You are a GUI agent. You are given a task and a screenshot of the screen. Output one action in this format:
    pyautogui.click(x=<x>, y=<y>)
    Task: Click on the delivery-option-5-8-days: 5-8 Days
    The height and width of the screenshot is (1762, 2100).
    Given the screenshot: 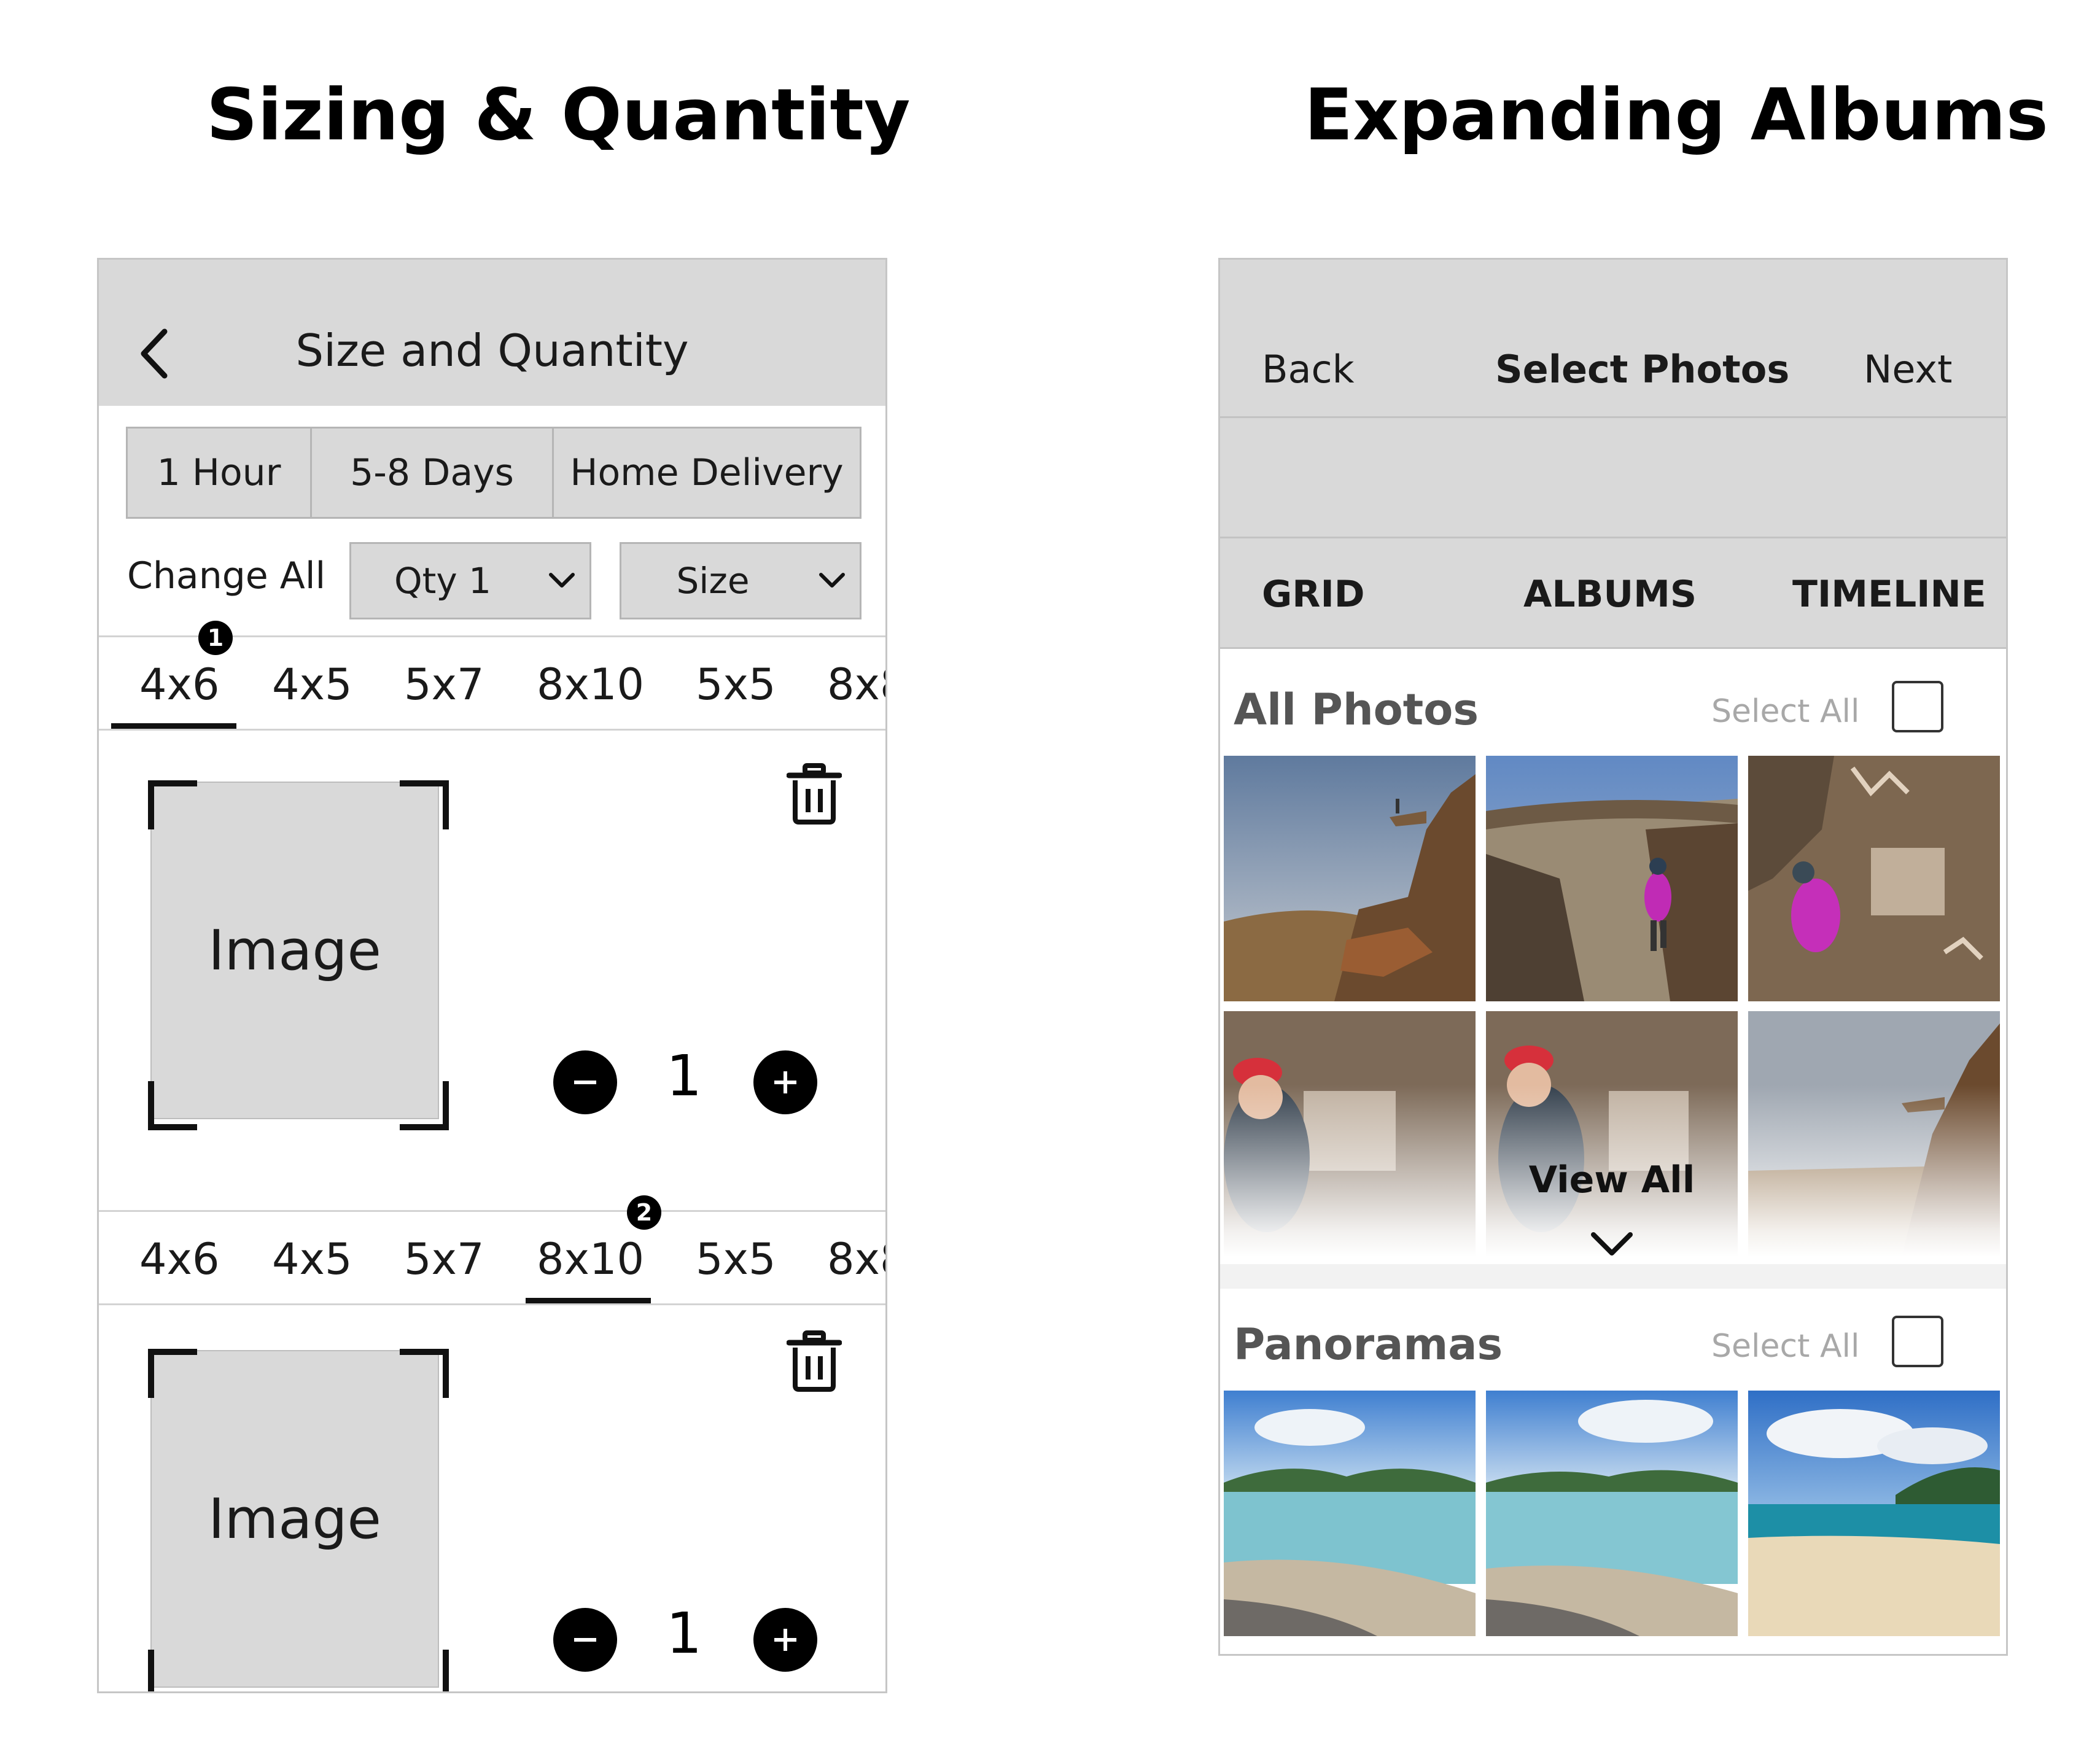 What is the action you would take?
    pyautogui.click(x=433, y=473)
    